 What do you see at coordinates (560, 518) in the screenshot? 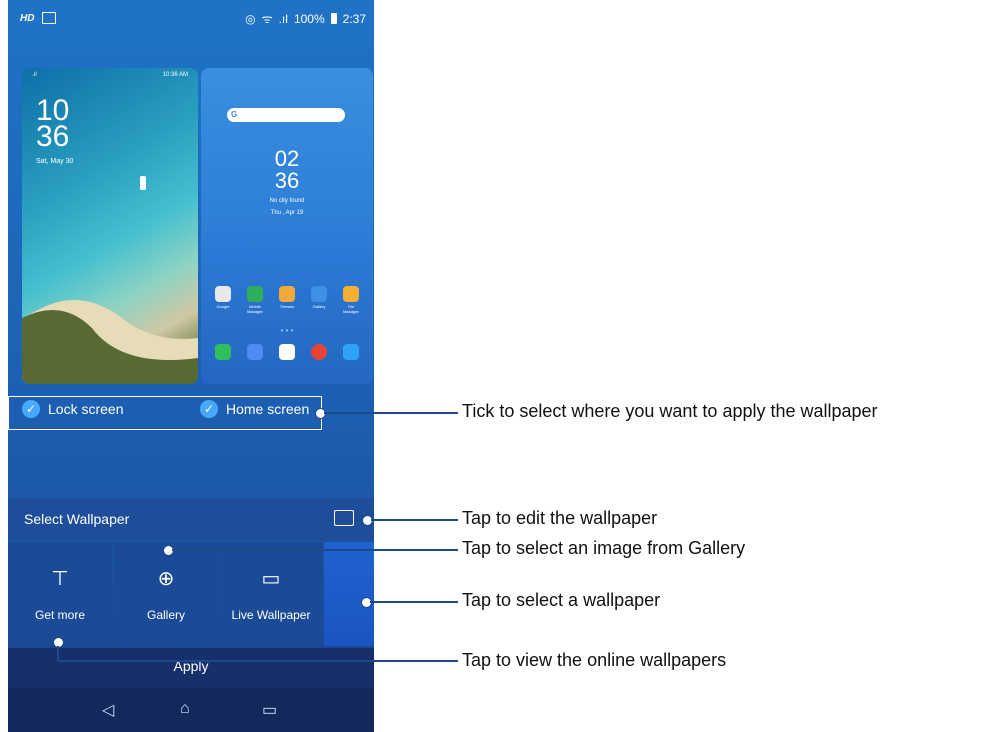
I see `callout-edit: Tap to edit the wallpaper` at bounding box center [560, 518].